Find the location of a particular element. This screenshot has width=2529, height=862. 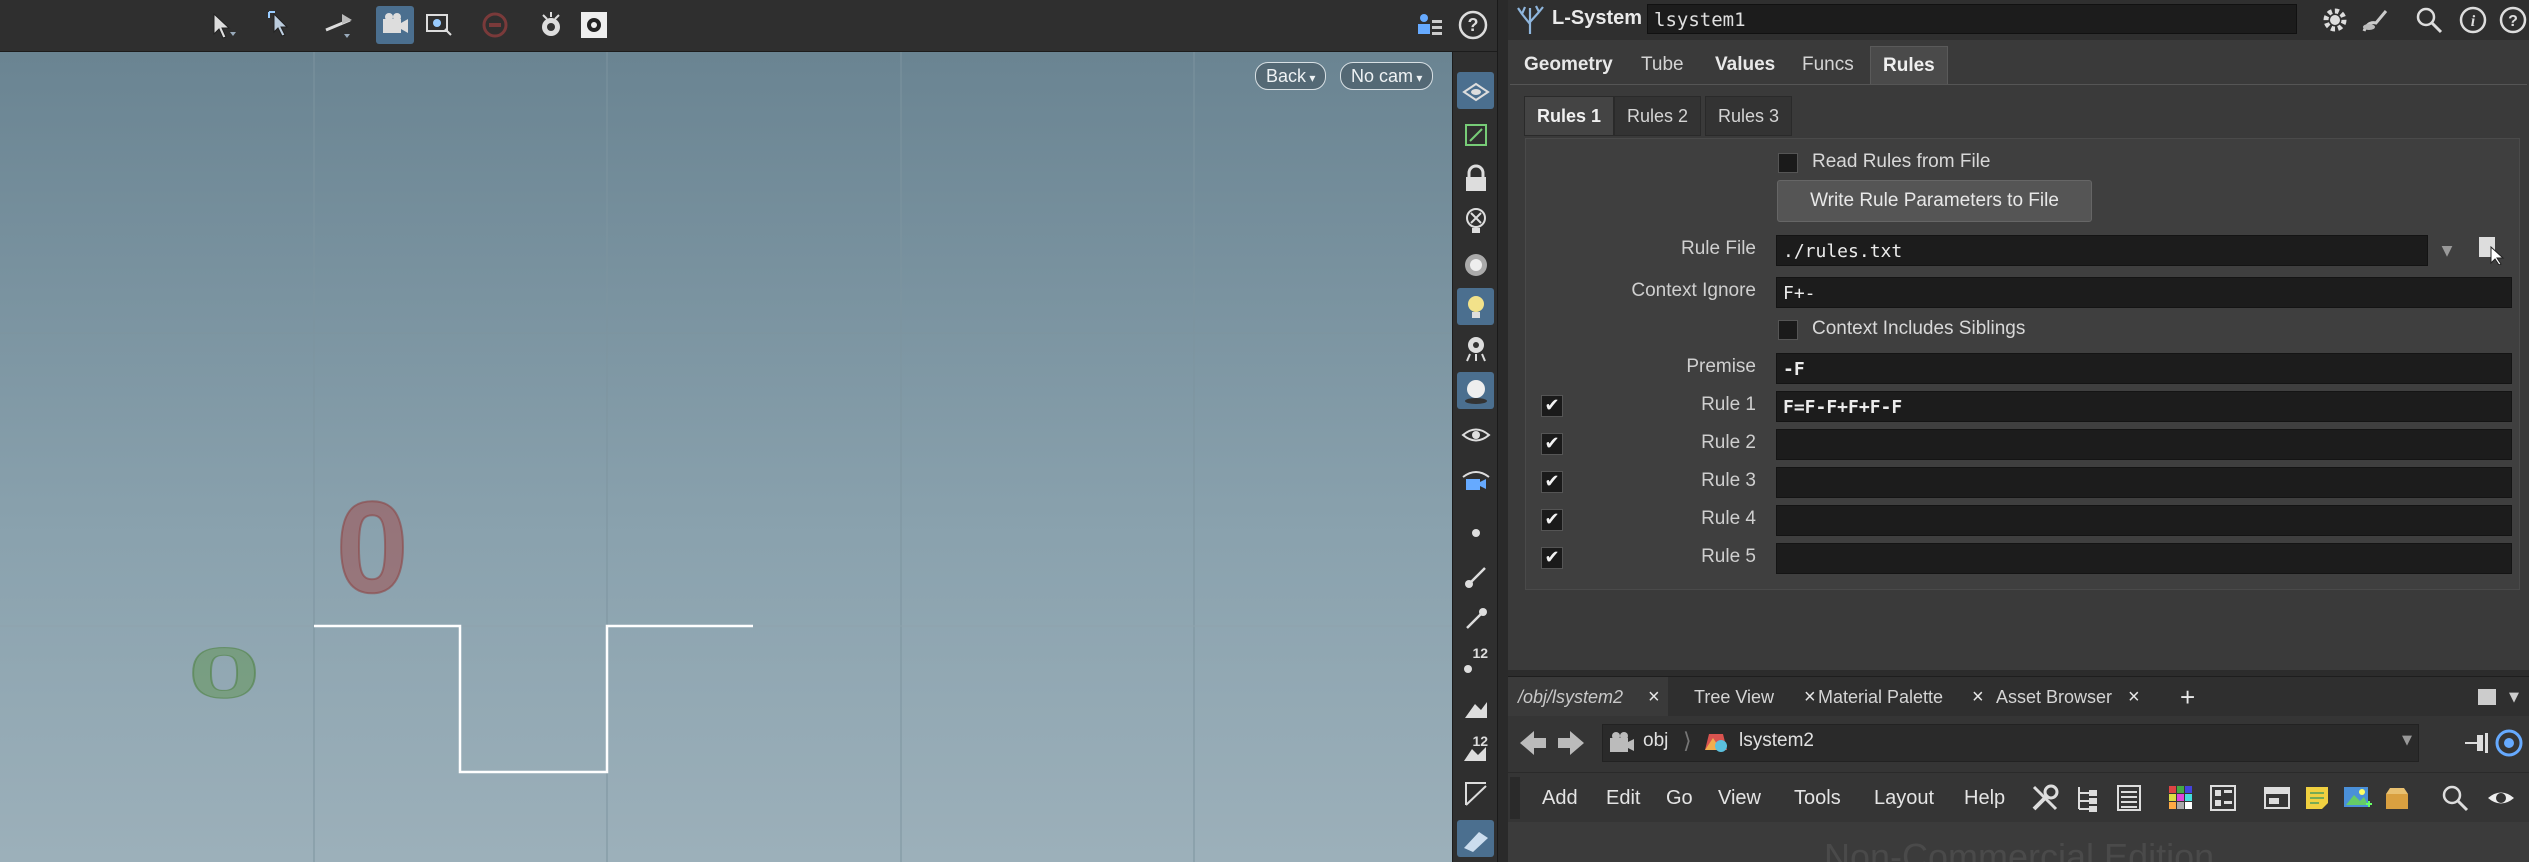

rule-field: F=F-F+F+F-F is located at coordinates (2144, 406).